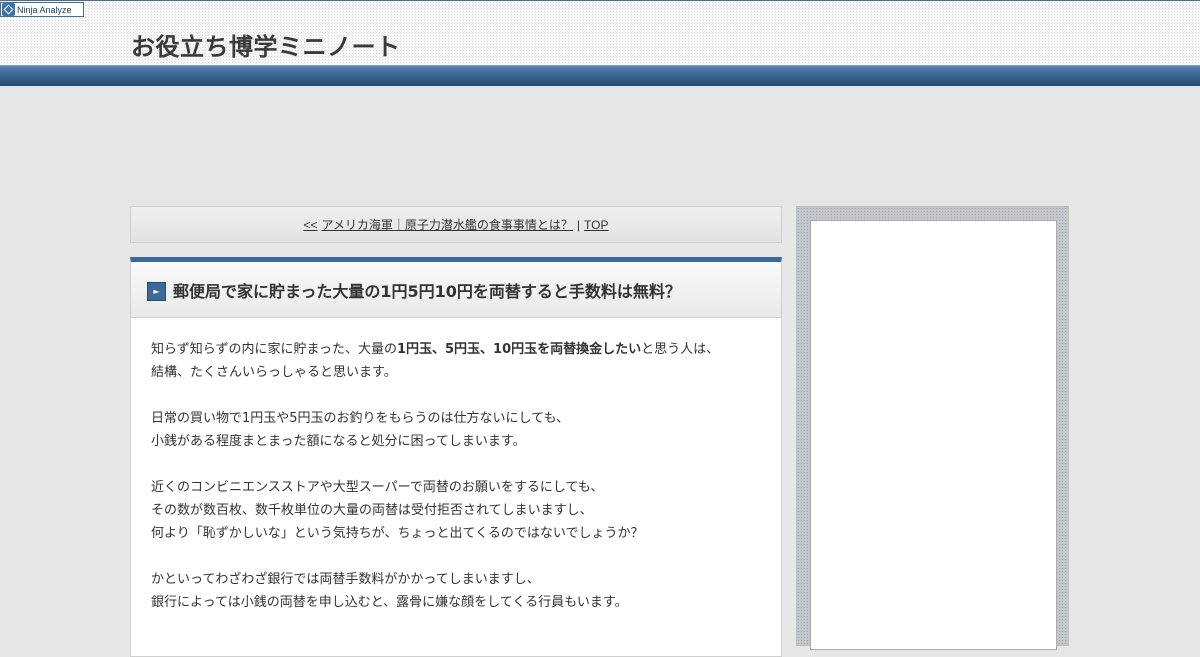 This screenshot has height=657, width=1200. Describe the element at coordinates (427, 291) in the screenshot. I see `article-title: 郵便局で家に貯まった大量の1円5円10円を両替すると手数料は無料？` at that location.